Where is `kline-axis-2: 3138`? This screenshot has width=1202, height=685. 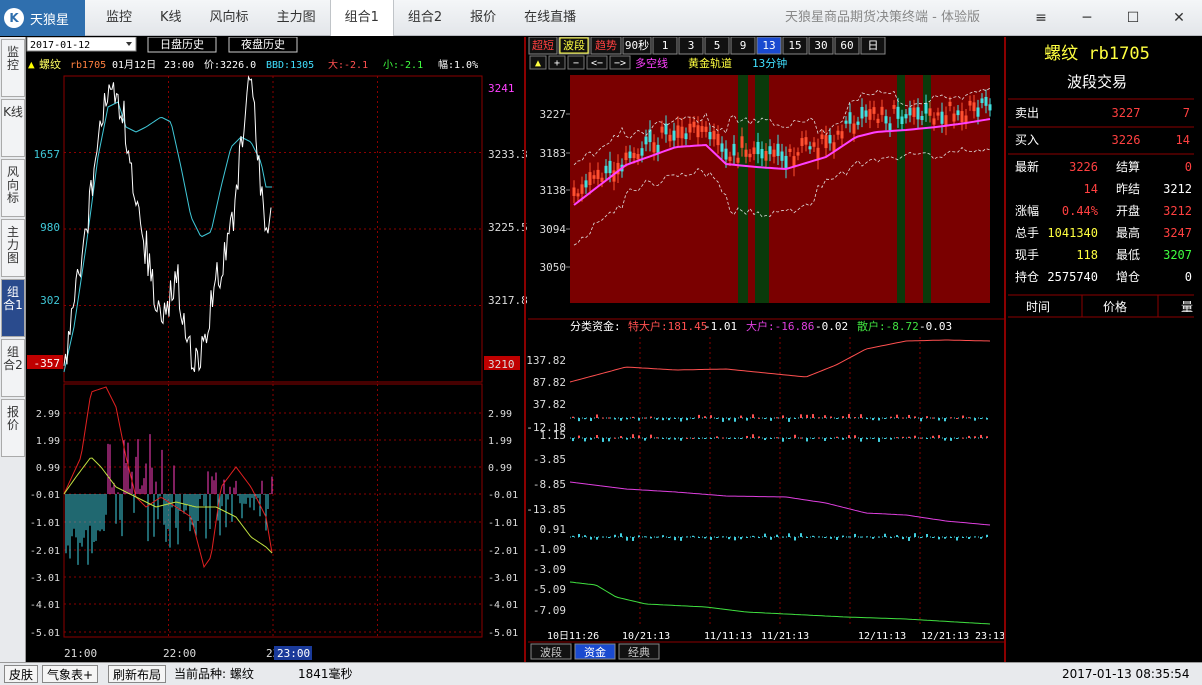 kline-axis-2: 3138 is located at coordinates (553, 190).